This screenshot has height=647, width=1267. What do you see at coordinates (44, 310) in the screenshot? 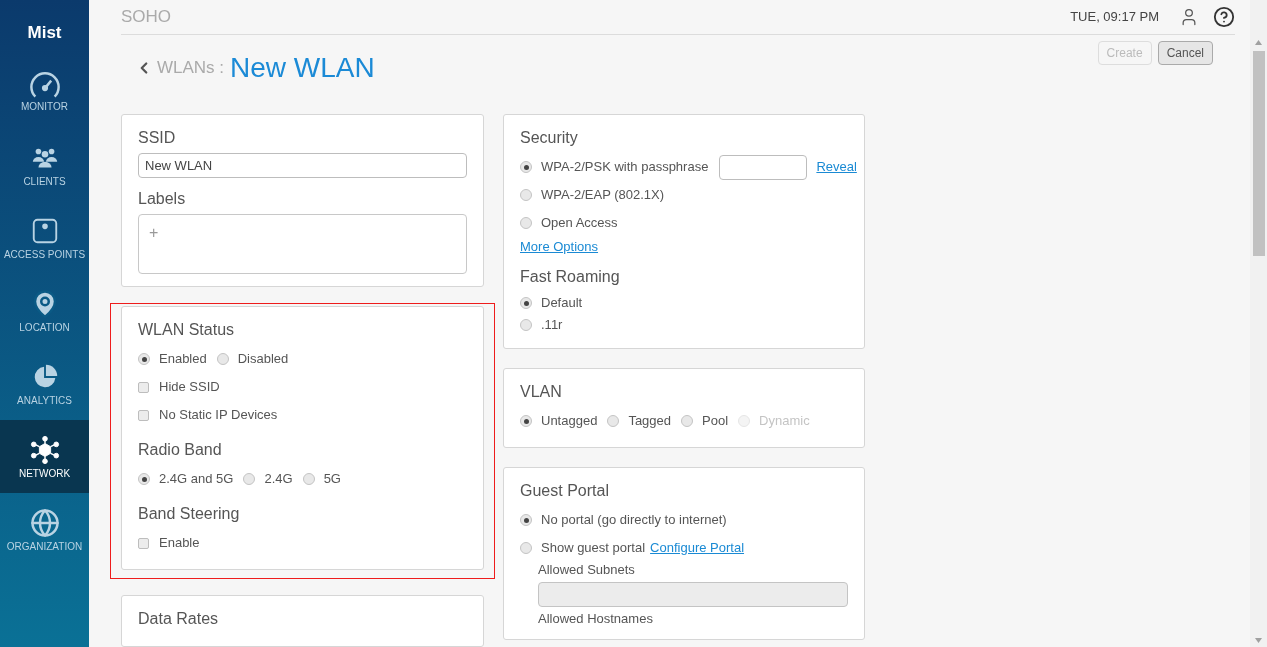
I see `nav-item: LOCATION` at bounding box center [44, 310].